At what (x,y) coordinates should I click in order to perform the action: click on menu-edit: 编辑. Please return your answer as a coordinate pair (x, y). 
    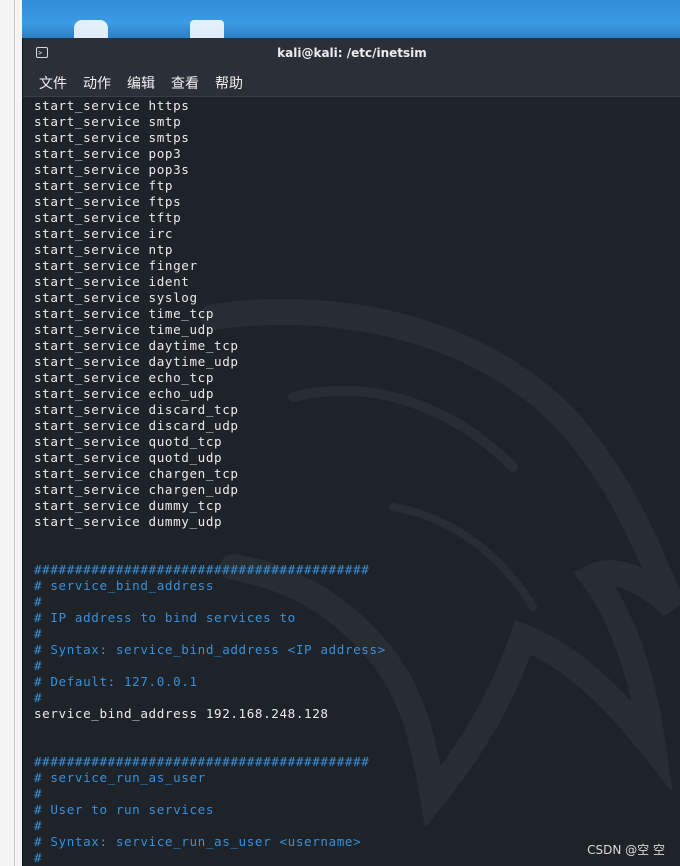
    Looking at the image, I should click on (141, 83).